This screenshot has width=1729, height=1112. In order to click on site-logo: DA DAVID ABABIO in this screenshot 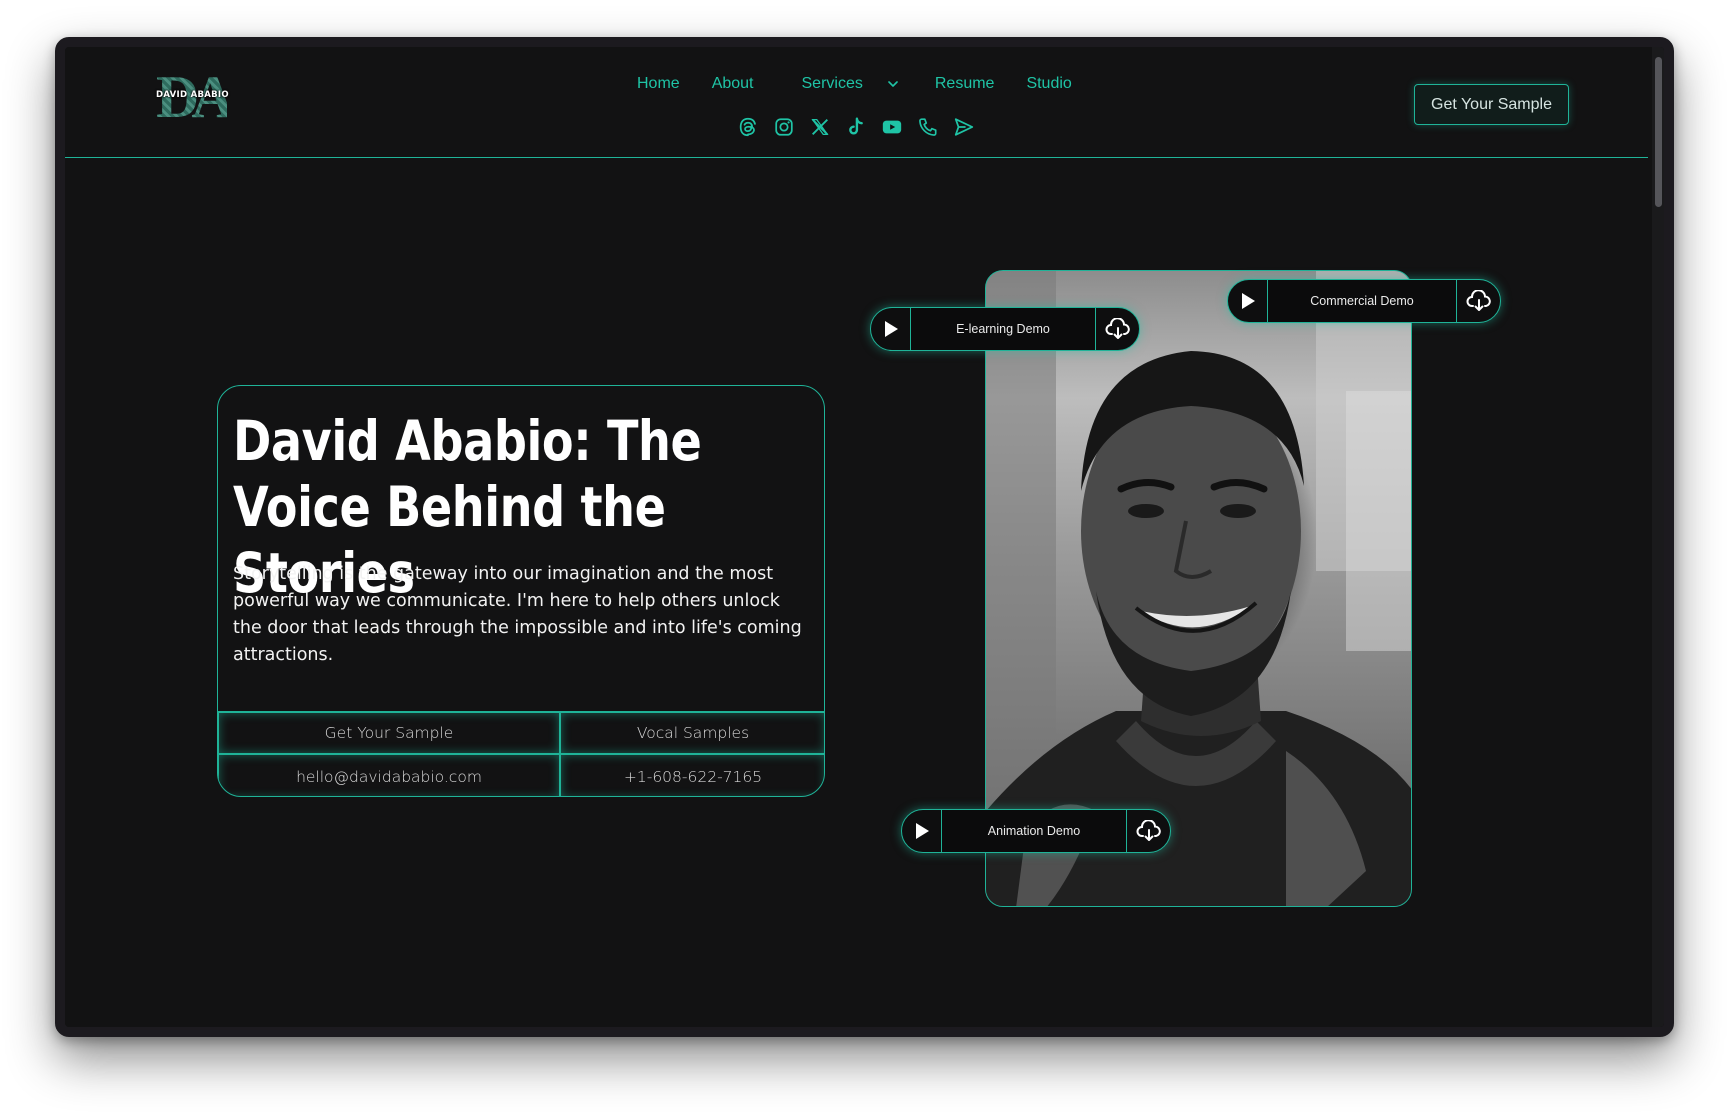, I will do `click(196, 98)`.